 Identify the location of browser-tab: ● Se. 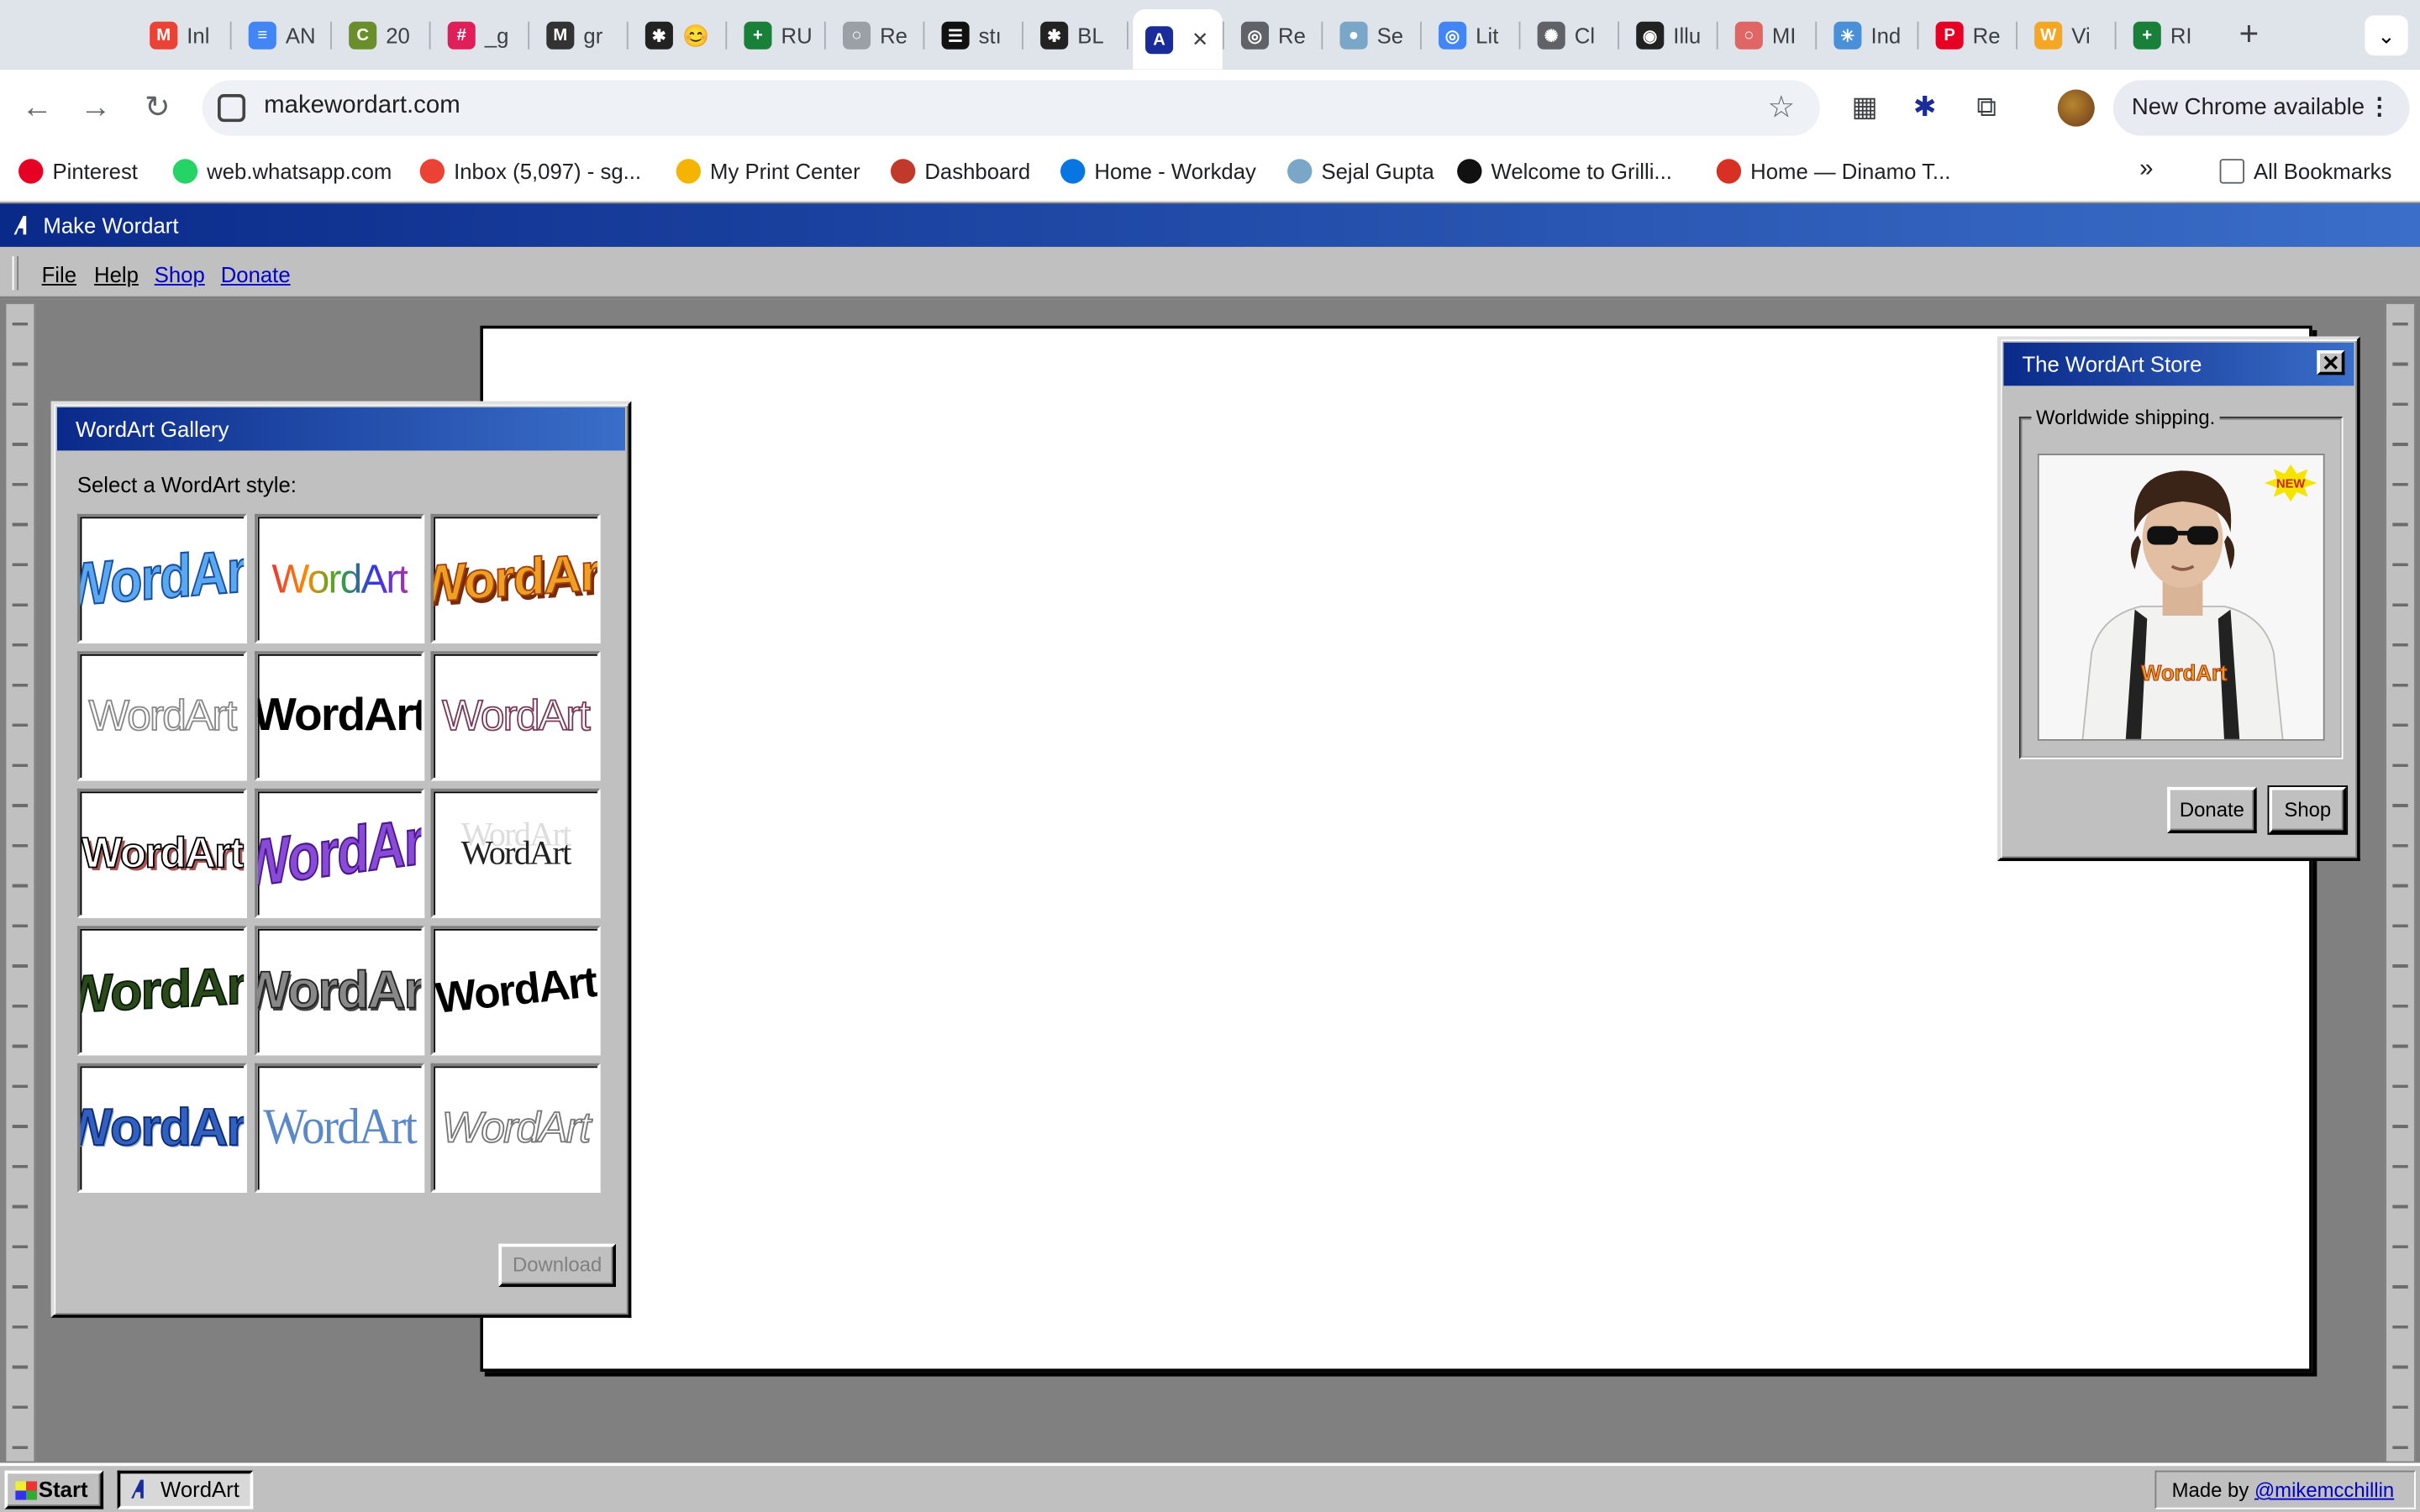
(1373, 36).